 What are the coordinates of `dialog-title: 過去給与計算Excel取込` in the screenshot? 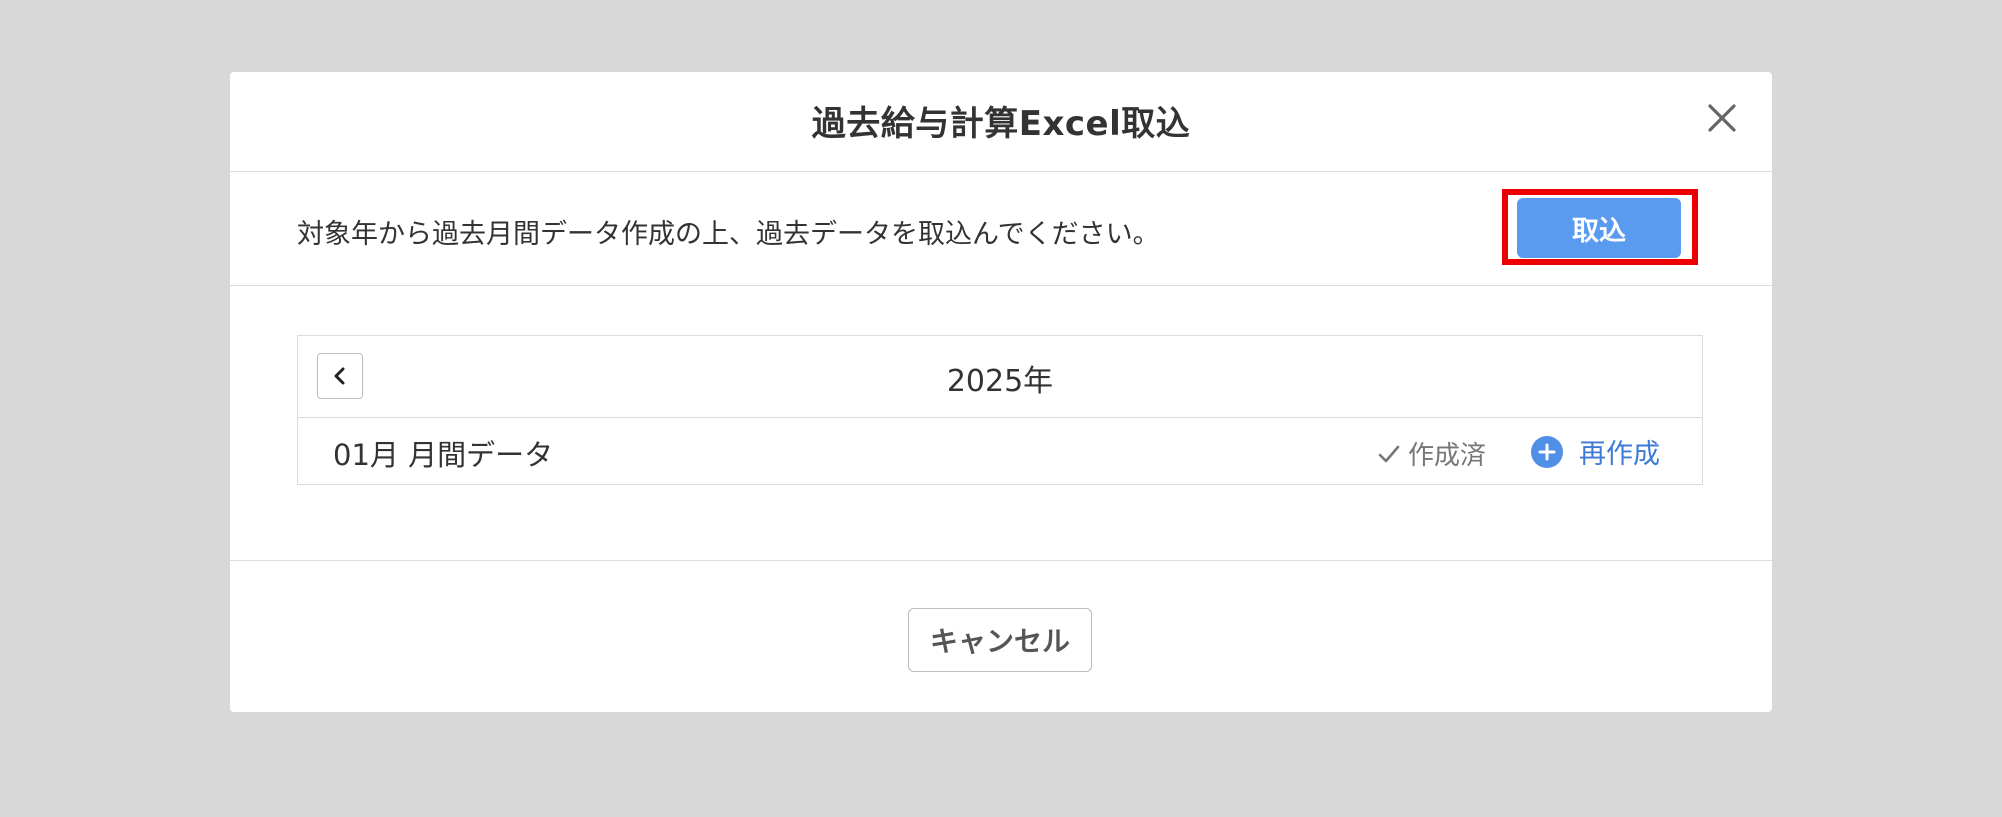 It's located at (1001, 124).